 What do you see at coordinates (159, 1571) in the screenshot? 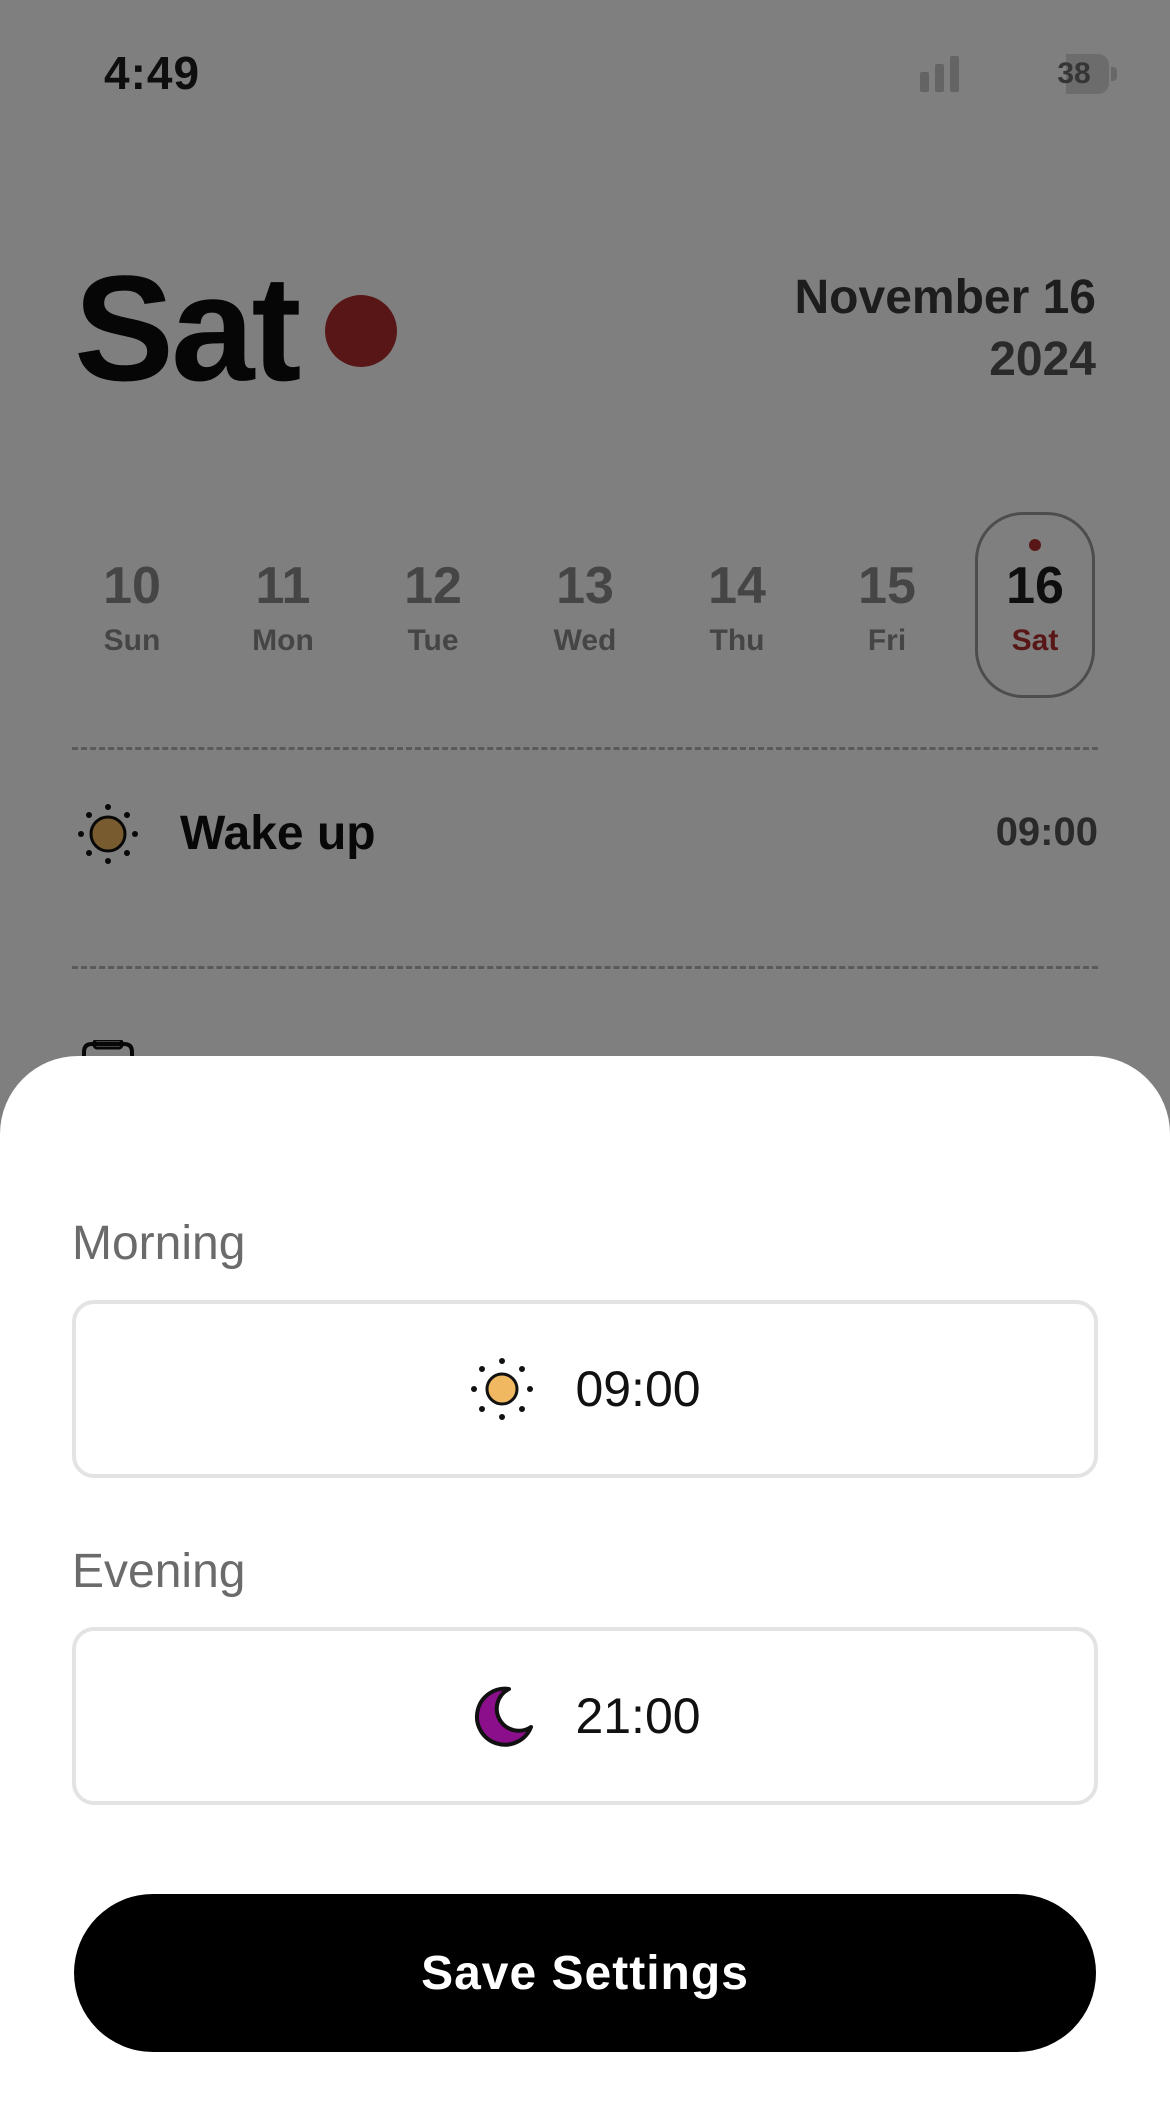
I see `evening-label: Evening` at bounding box center [159, 1571].